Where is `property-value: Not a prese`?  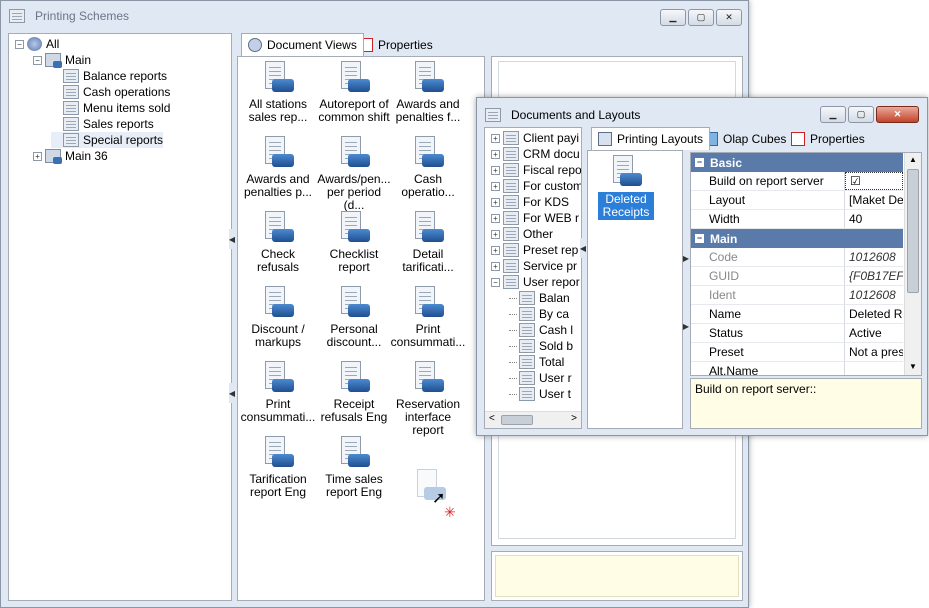
property-value: Not a prese is located at coordinates (874, 352).